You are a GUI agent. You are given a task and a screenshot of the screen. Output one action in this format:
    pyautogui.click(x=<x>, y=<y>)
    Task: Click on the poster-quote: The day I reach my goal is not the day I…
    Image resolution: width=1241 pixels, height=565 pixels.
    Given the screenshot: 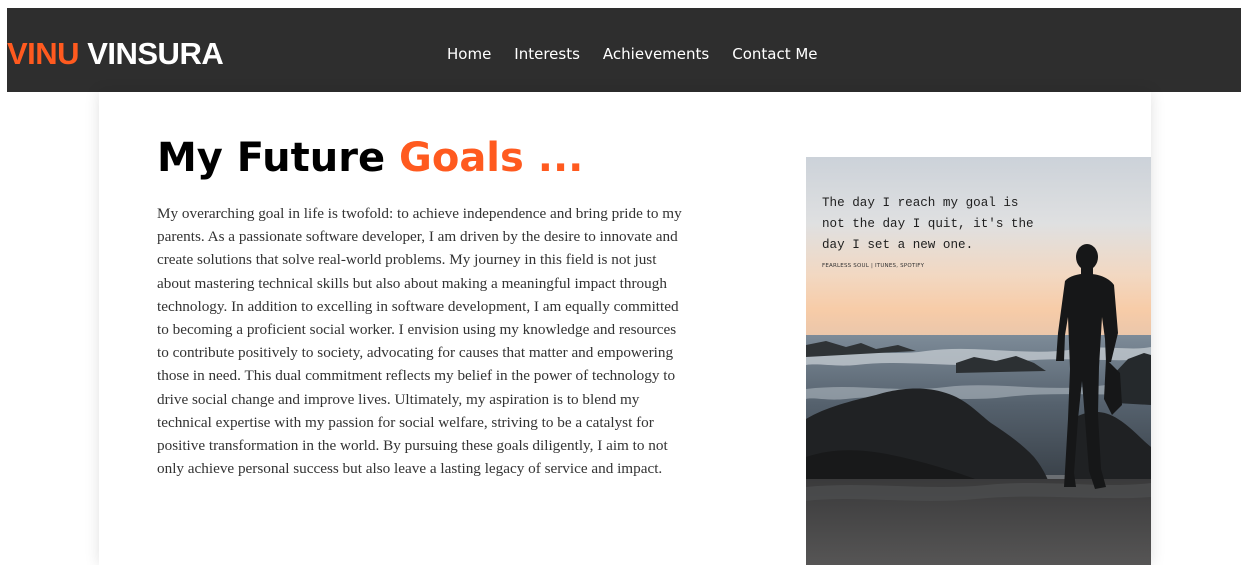 What is the action you would take?
    pyautogui.click(x=928, y=224)
    